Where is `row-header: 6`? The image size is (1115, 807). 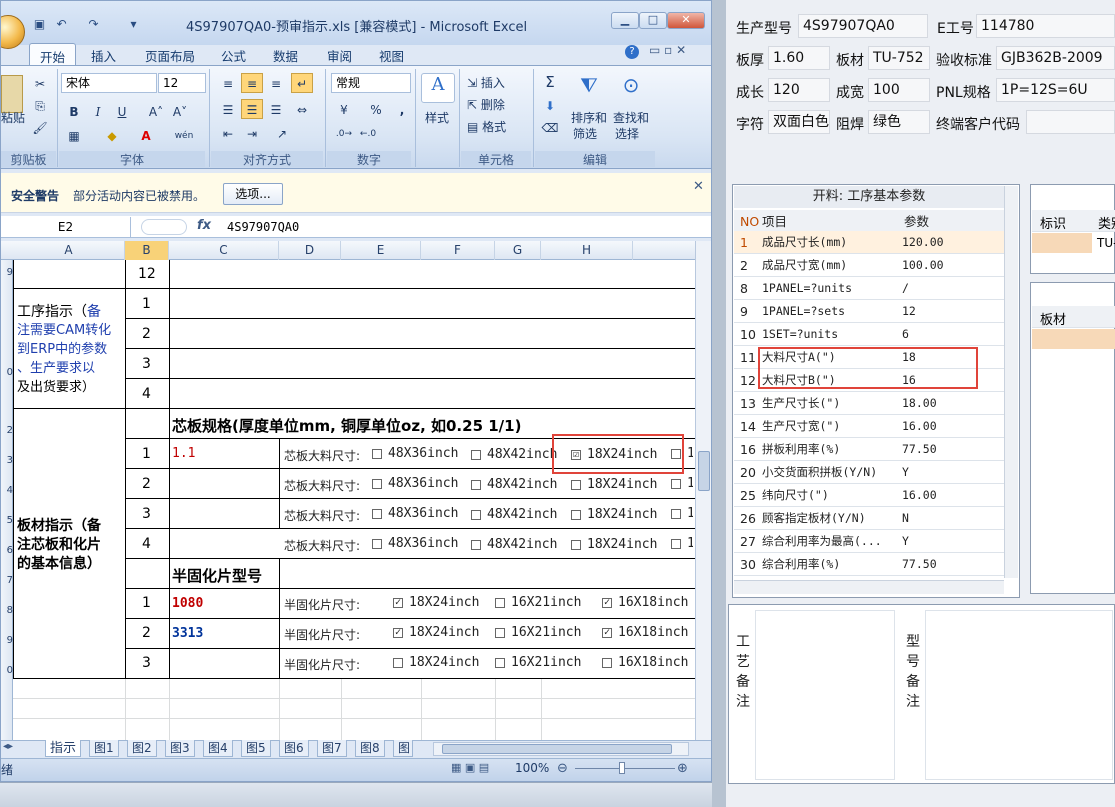
row-header: 6 is located at coordinates (7, 550).